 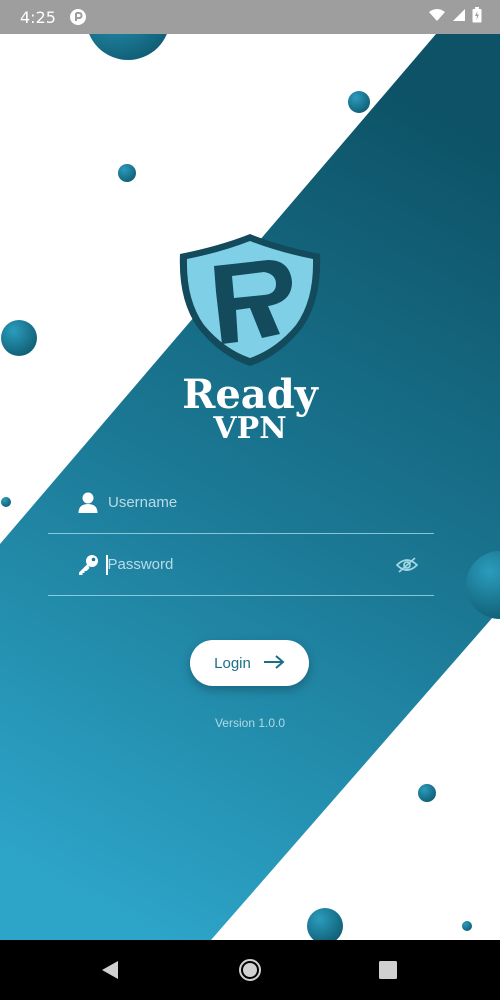 What do you see at coordinates (250, 723) in the screenshot?
I see `version-text: Version 1.0.0` at bounding box center [250, 723].